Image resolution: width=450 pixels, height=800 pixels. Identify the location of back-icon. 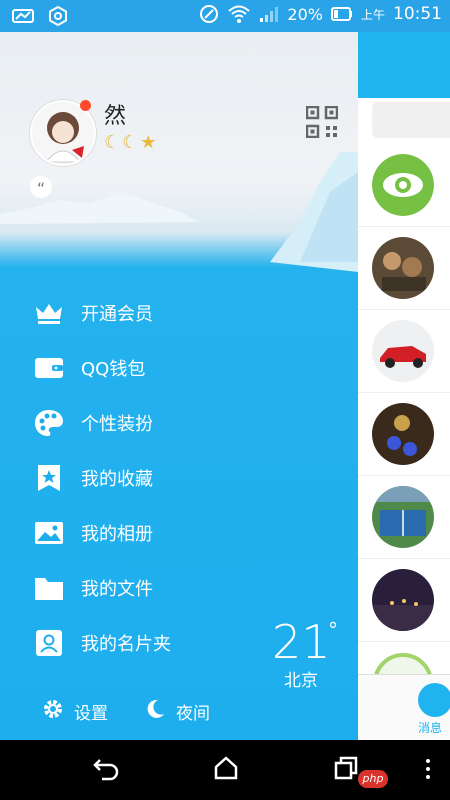
(106, 770).